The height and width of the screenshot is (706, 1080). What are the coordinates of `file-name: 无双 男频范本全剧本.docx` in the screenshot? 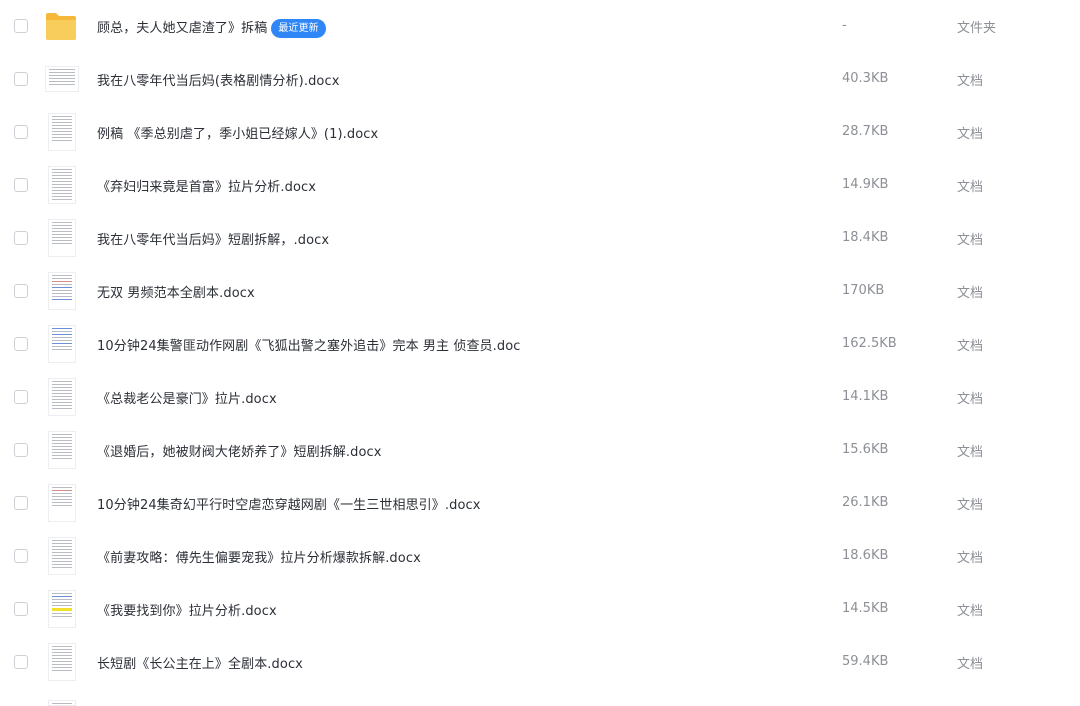 It's located at (176, 291).